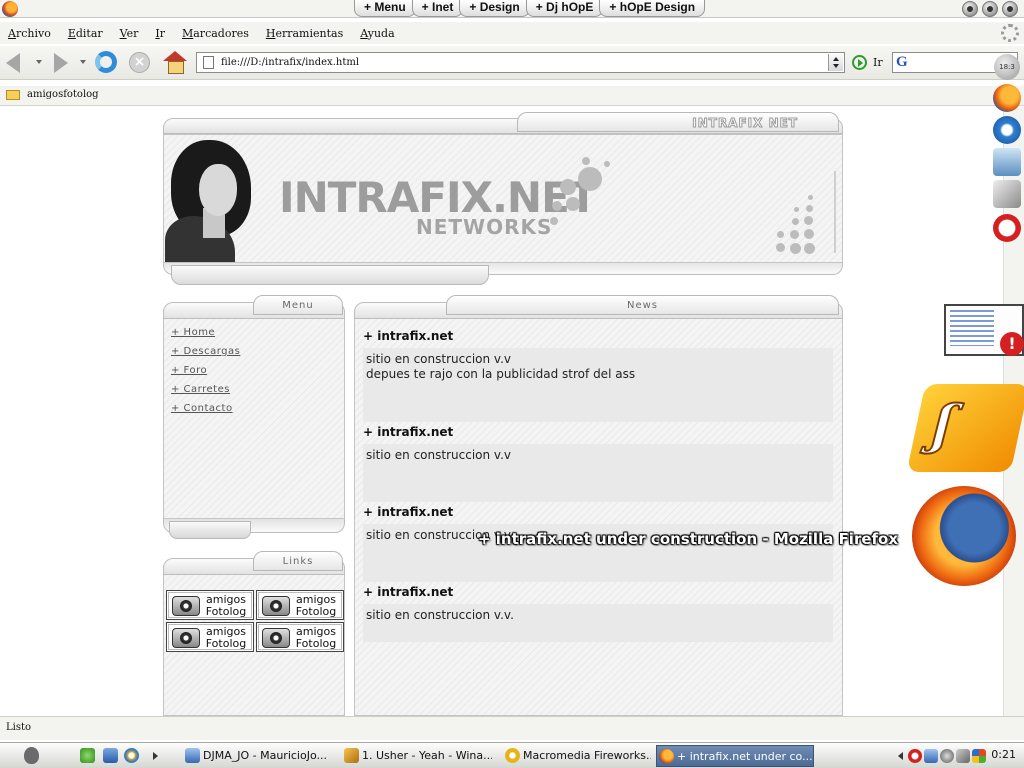 This screenshot has height=768, width=1024. Describe the element at coordinates (965, 428) in the screenshot. I see `dreamweaver-icon: ʃ` at that location.